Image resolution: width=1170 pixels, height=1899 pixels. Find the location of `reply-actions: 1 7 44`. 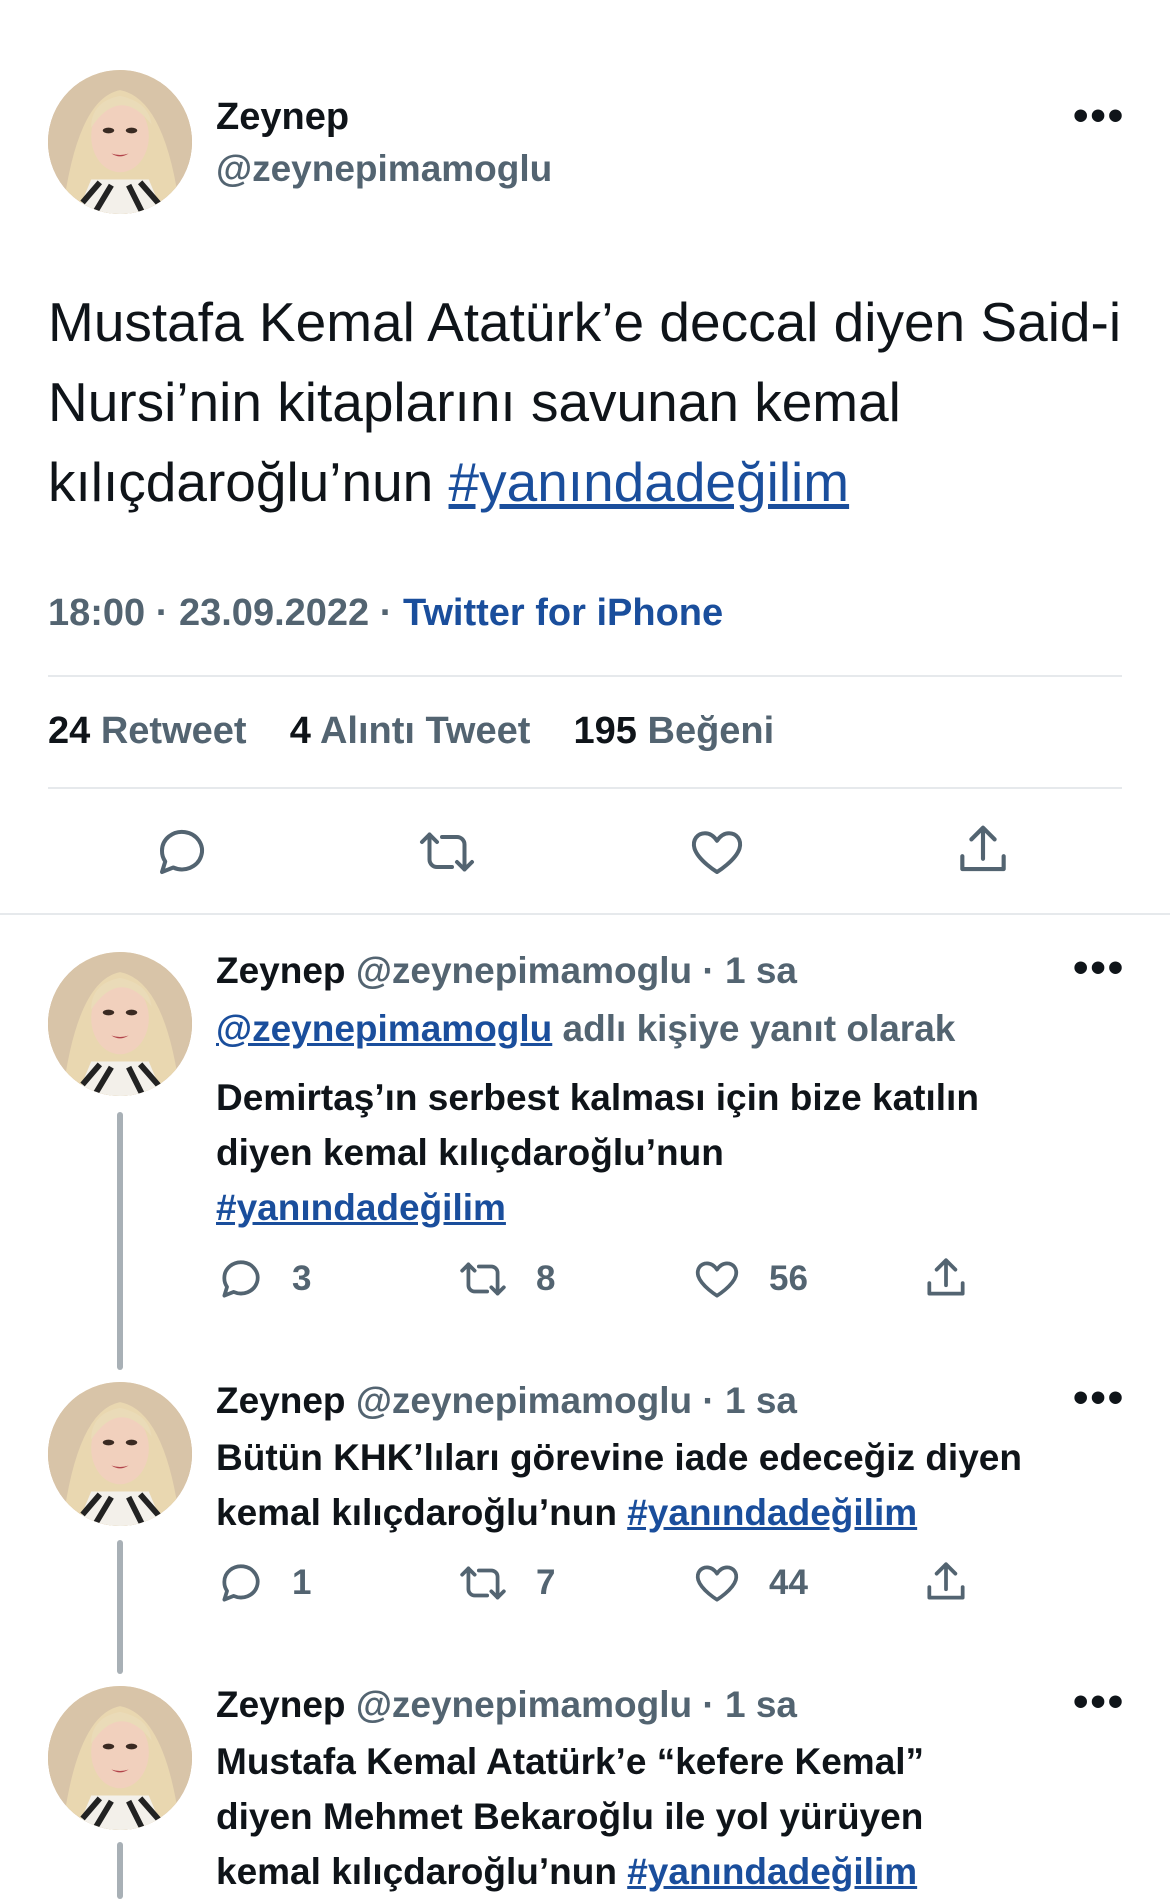

reply-actions: 1 7 44 is located at coordinates (593, 1583).